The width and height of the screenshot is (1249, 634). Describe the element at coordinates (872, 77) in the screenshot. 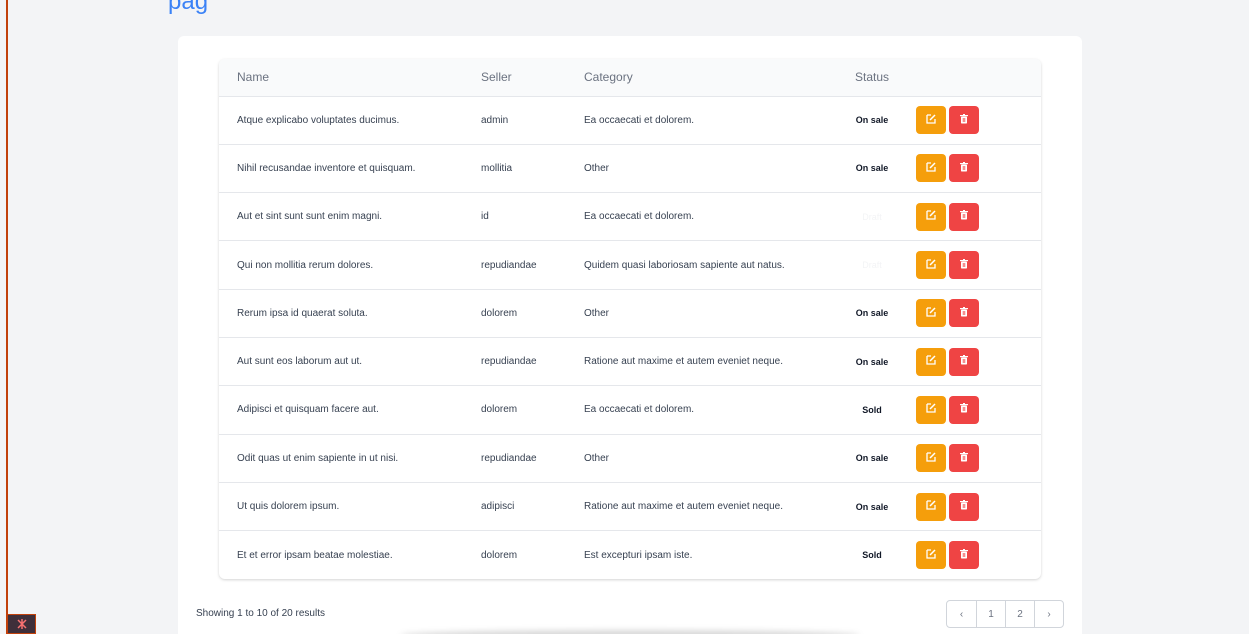

I see `column-header-status: Status` at that location.